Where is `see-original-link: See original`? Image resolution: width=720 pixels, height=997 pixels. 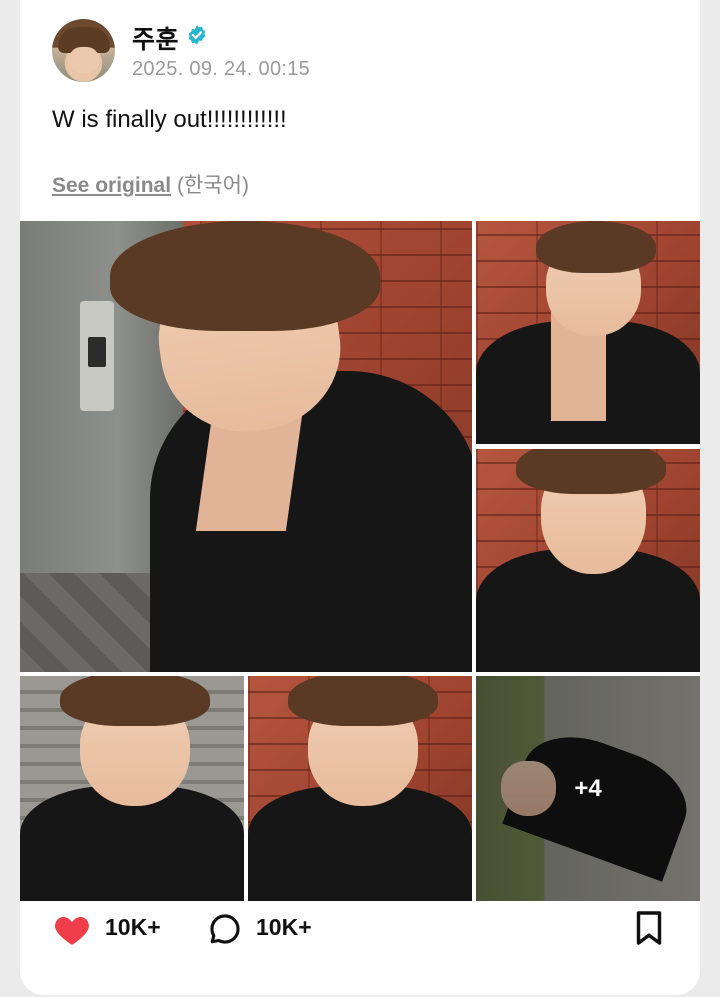 see-original-link: See original is located at coordinates (111, 185).